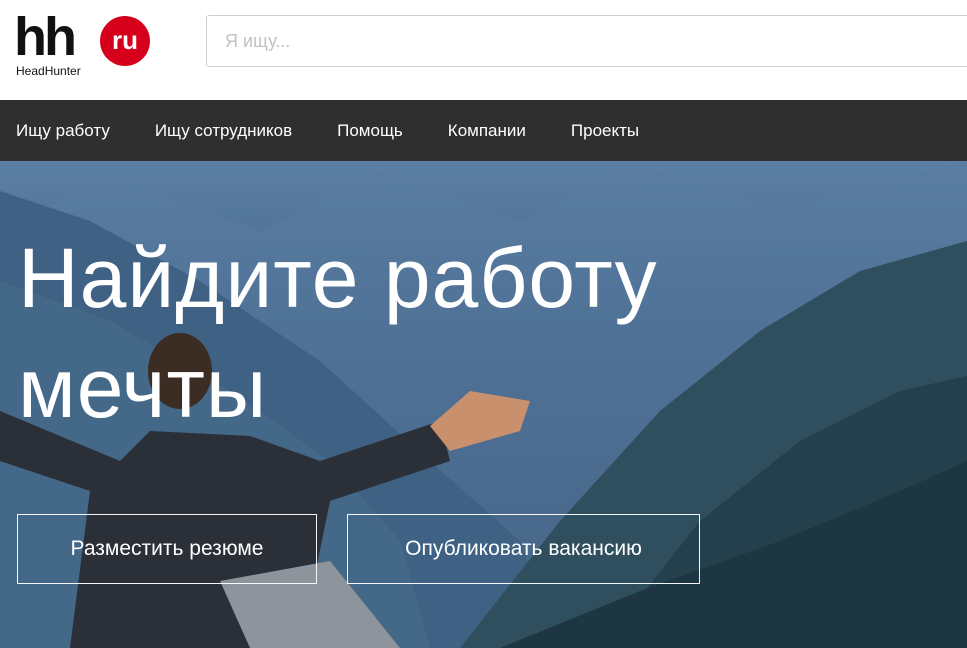 Image resolution: width=967 pixels, height=648 pixels. I want to click on nav-item-projects: Проекты, so click(605, 131).